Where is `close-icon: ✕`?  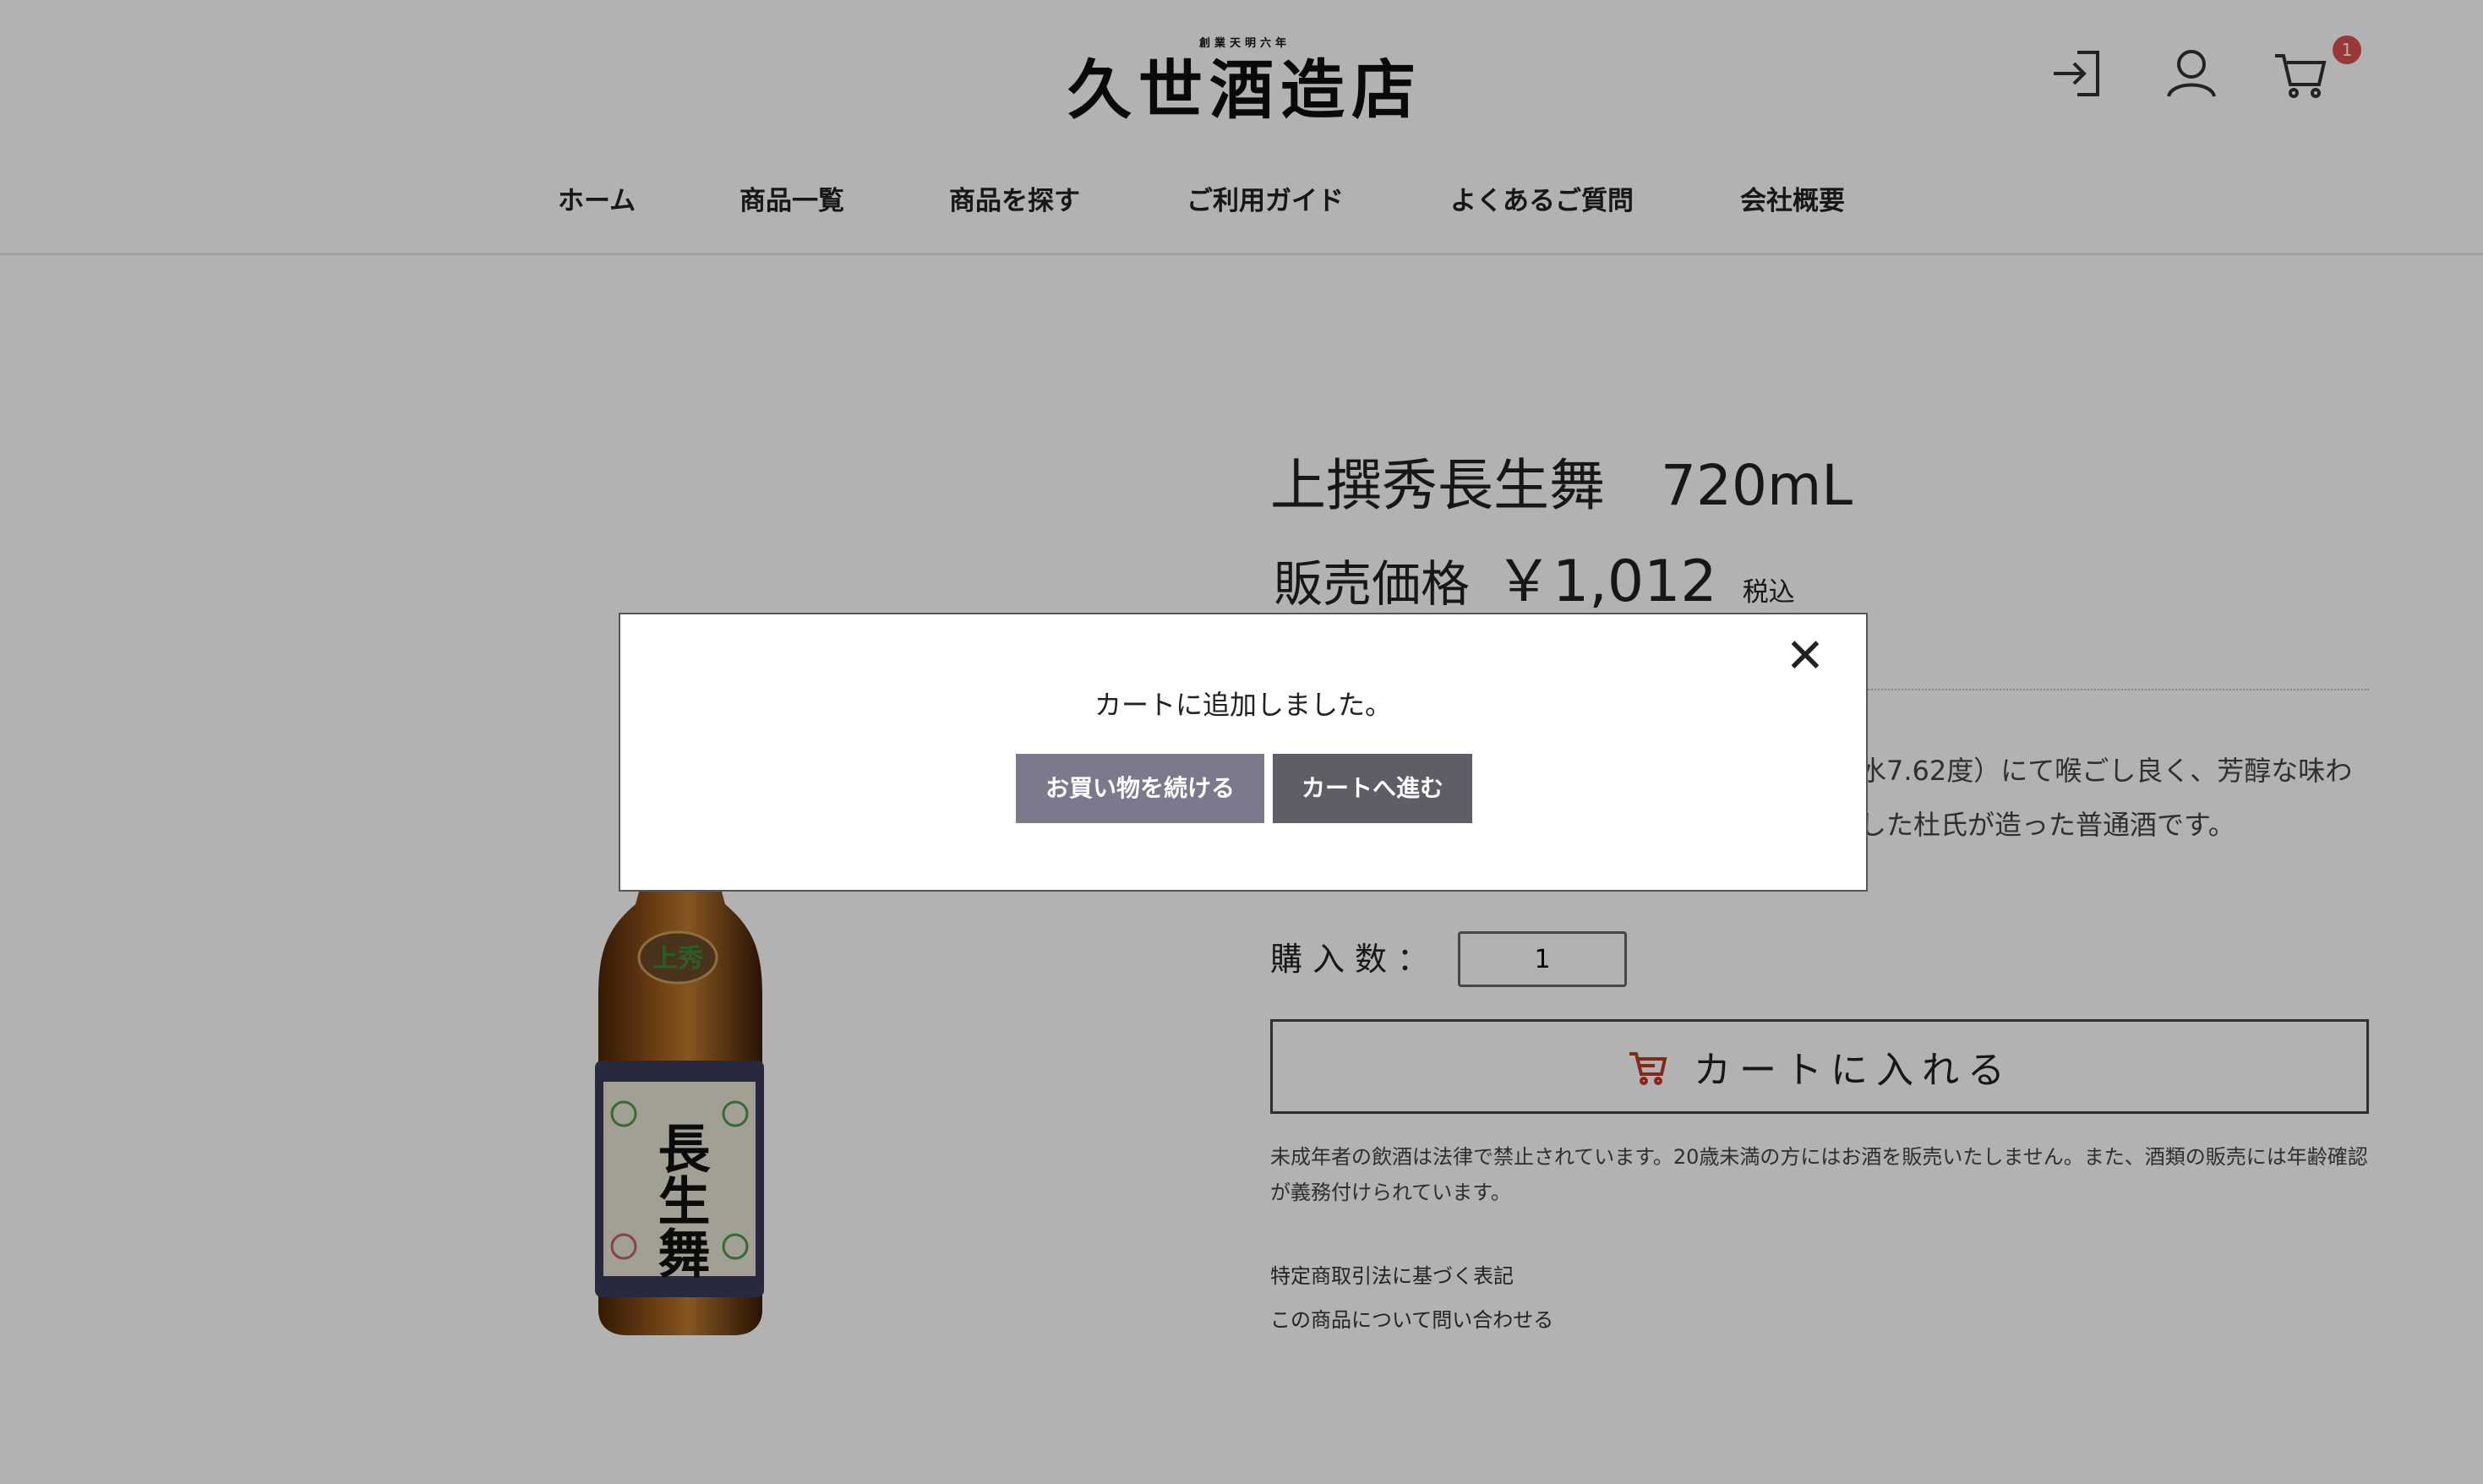 close-icon: ✕ is located at coordinates (1806, 657).